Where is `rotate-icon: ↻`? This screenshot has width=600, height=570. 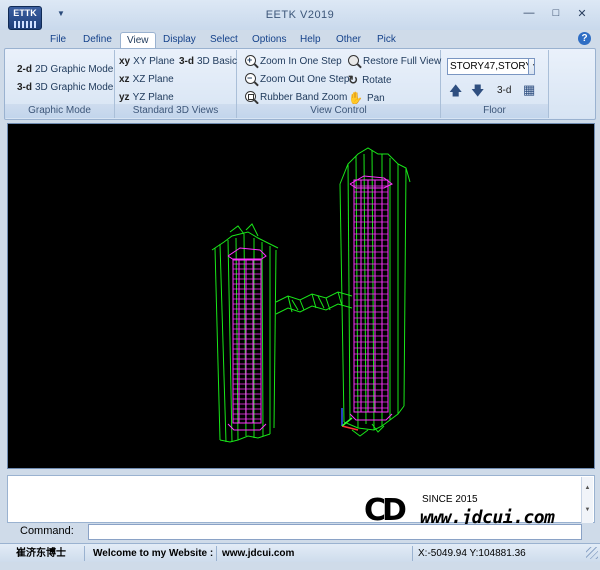
rotate-icon: ↻ is located at coordinates (353, 80).